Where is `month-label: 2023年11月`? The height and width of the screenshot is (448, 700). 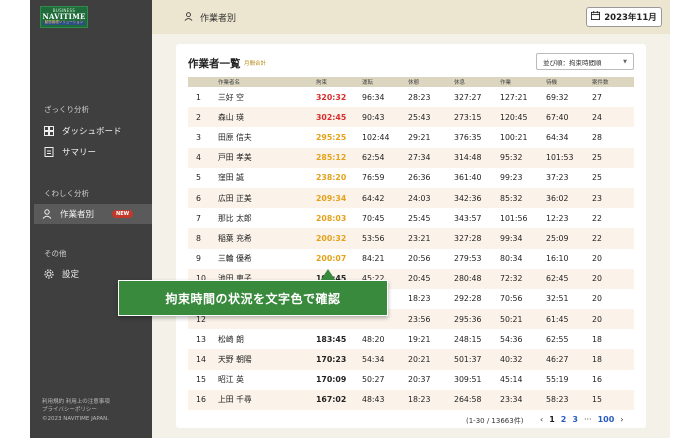
month-label: 2023年11月 is located at coordinates (630, 18).